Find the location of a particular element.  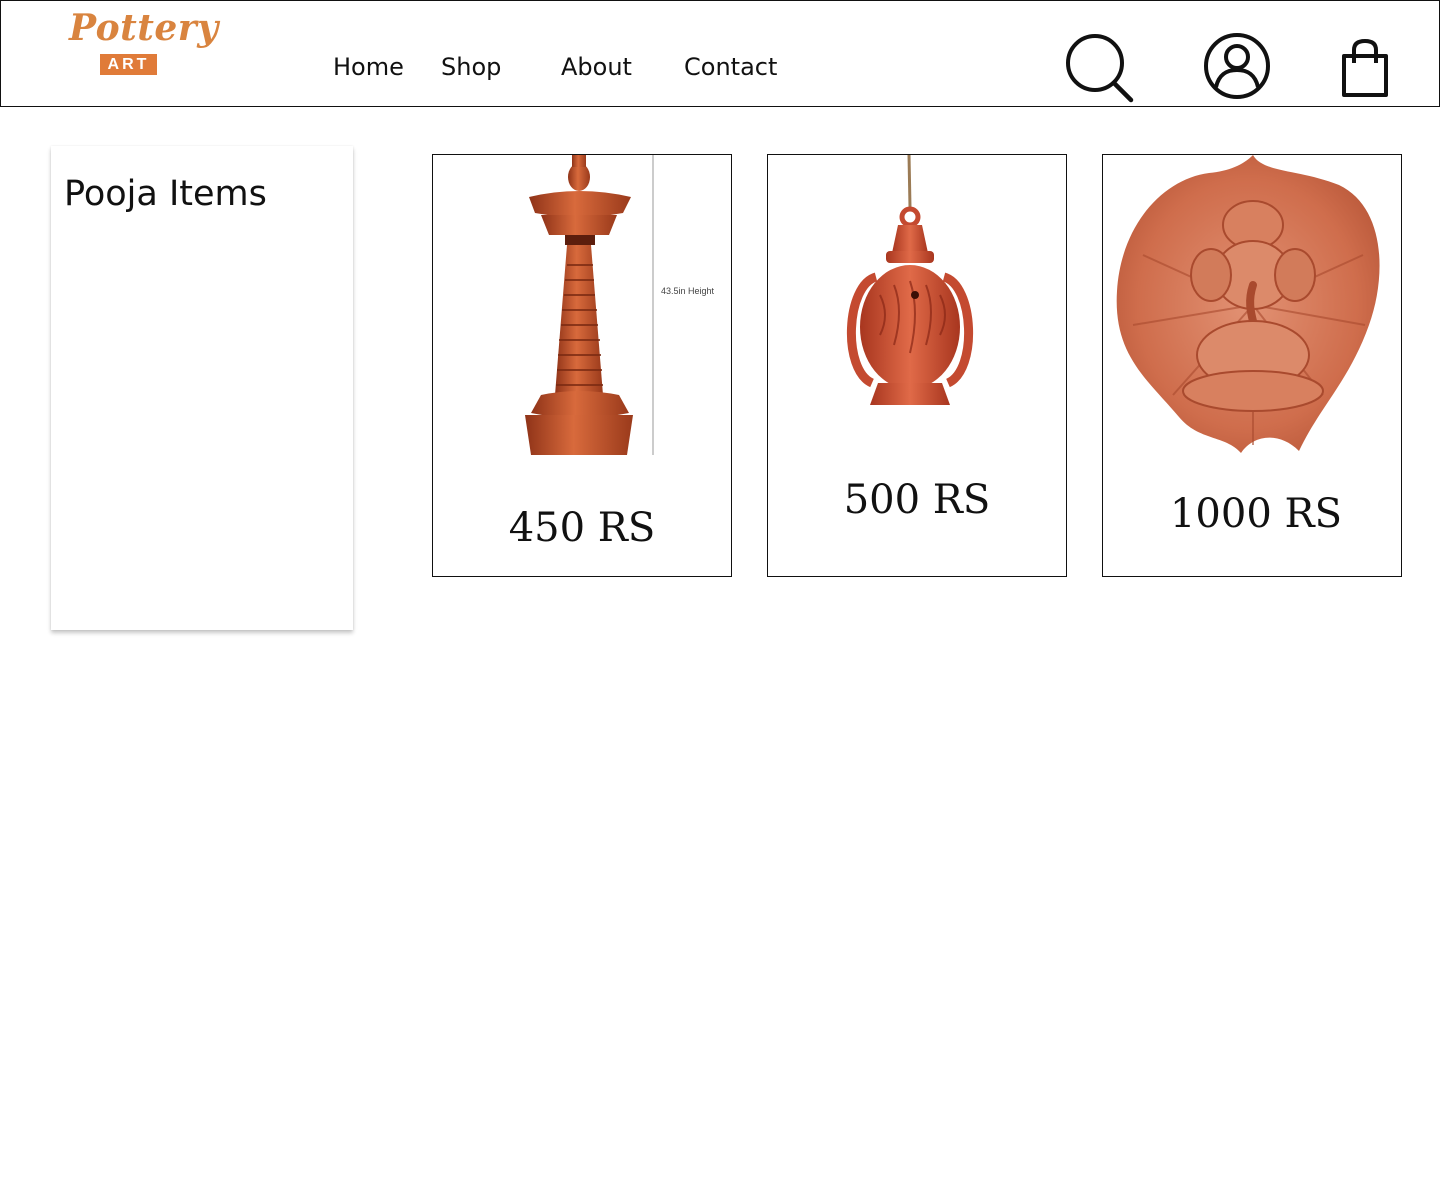

product-card-ganesha-leaf: 1000 RS is located at coordinates (1252, 365).